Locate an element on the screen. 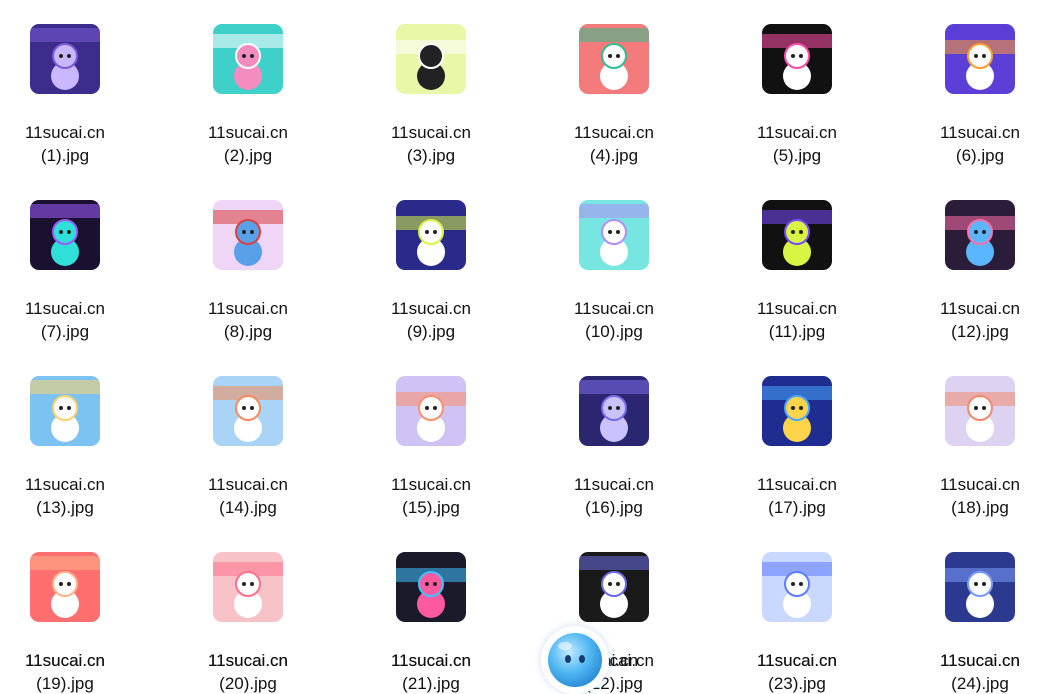 The width and height of the screenshot is (1045, 694). file-name-label: 11sucai.cn (12).jpg is located at coordinates (979, 320).